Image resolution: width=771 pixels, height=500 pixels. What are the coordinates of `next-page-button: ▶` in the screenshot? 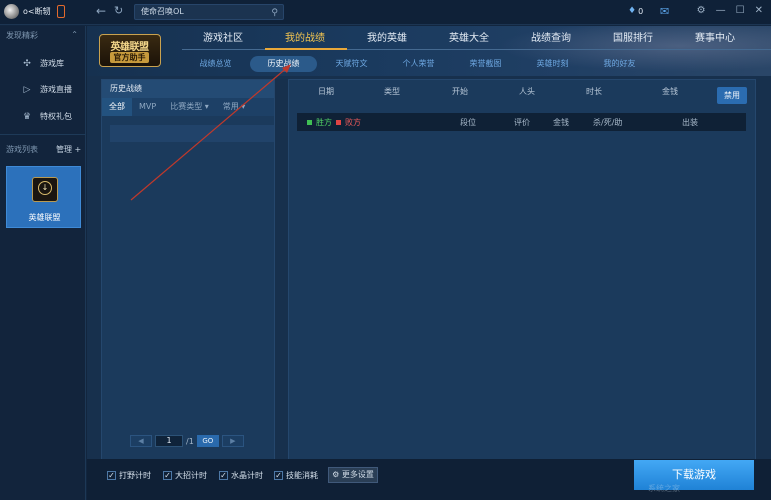 It's located at (232, 441).